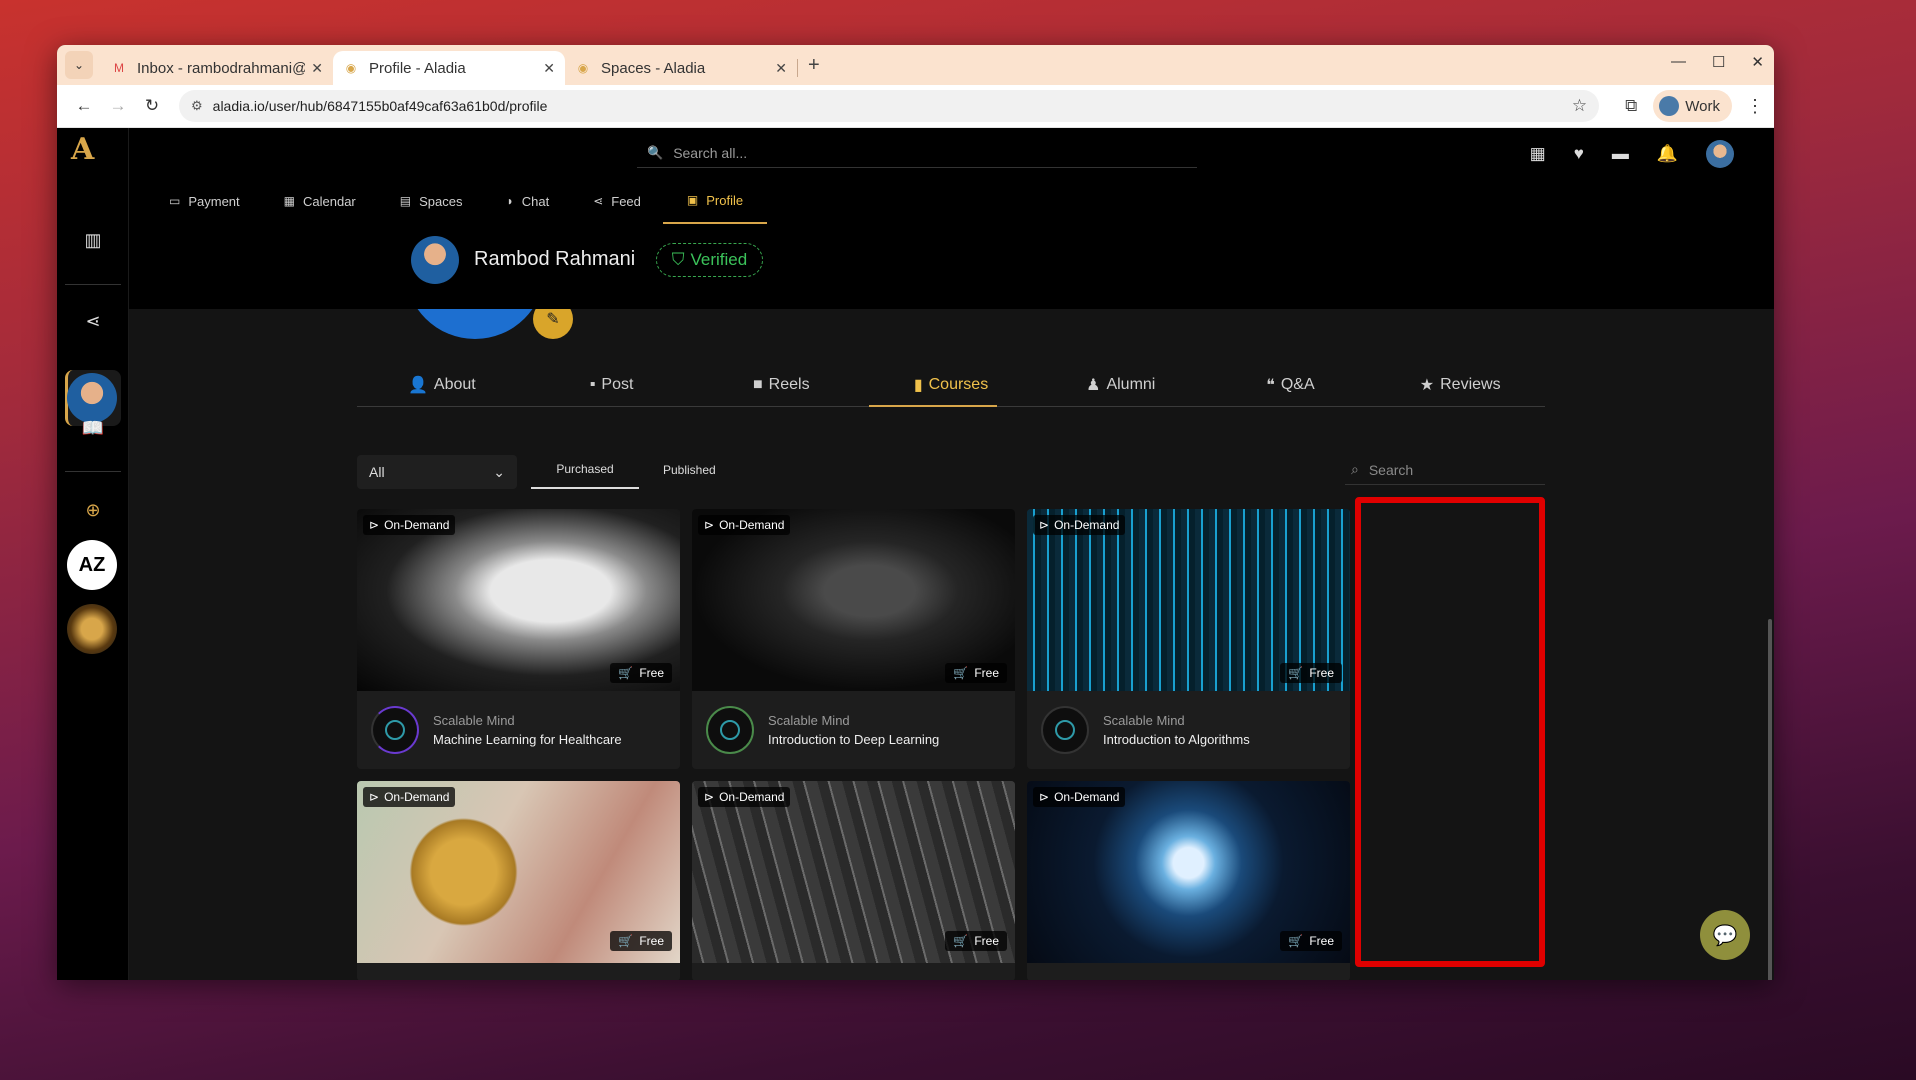  I want to click on scrollbar, so click(1770, 799).